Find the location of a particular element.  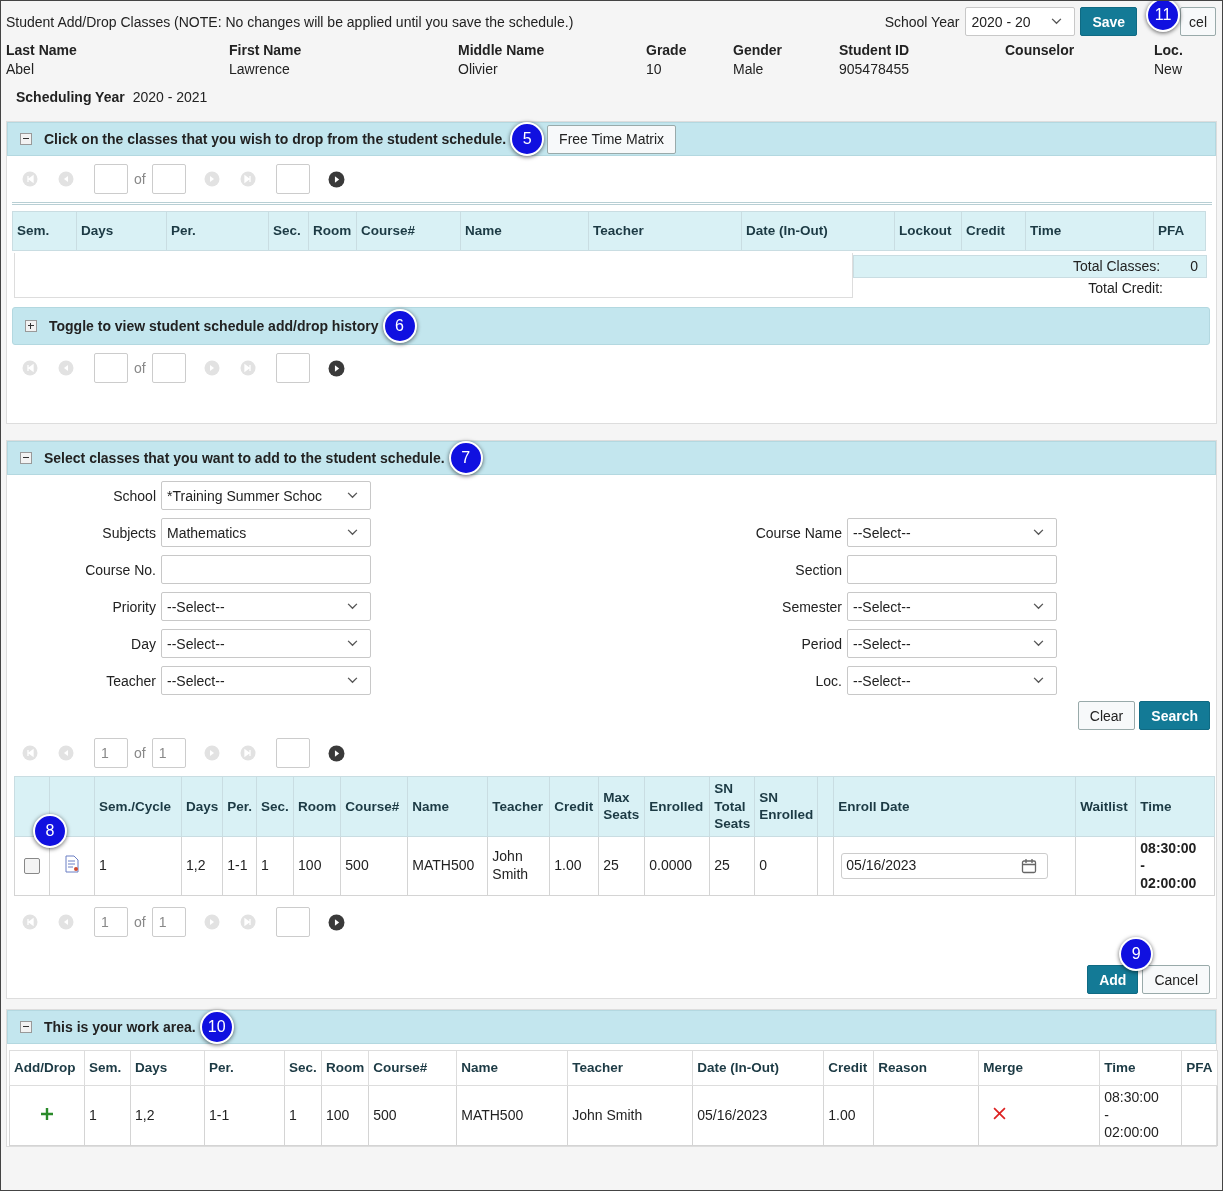

filter-label: Teacher is located at coordinates (130, 680).